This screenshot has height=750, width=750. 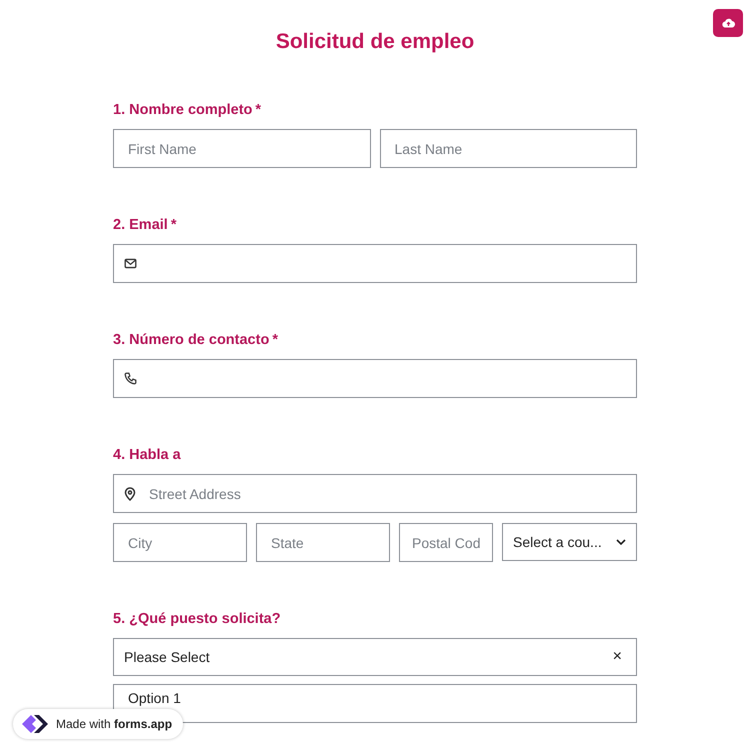 What do you see at coordinates (144, 225) in the screenshot?
I see `question-label: 2. Email *` at bounding box center [144, 225].